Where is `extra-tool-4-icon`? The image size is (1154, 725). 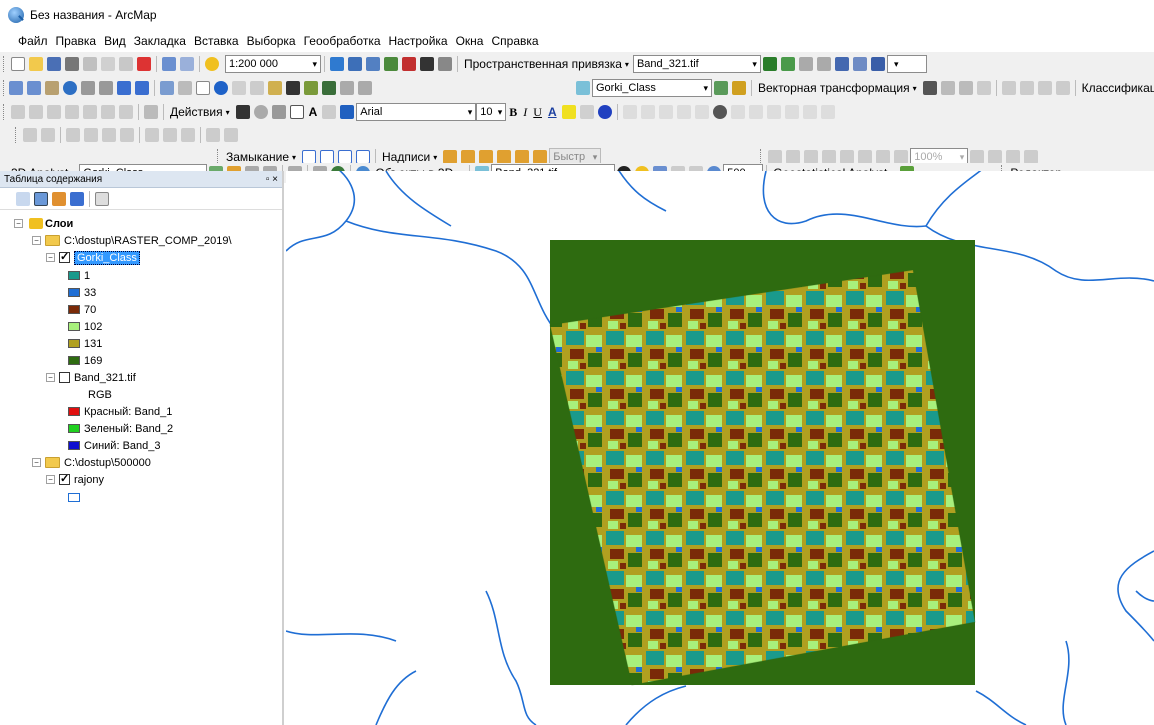 extra-tool-4-icon is located at coordinates (91, 135).